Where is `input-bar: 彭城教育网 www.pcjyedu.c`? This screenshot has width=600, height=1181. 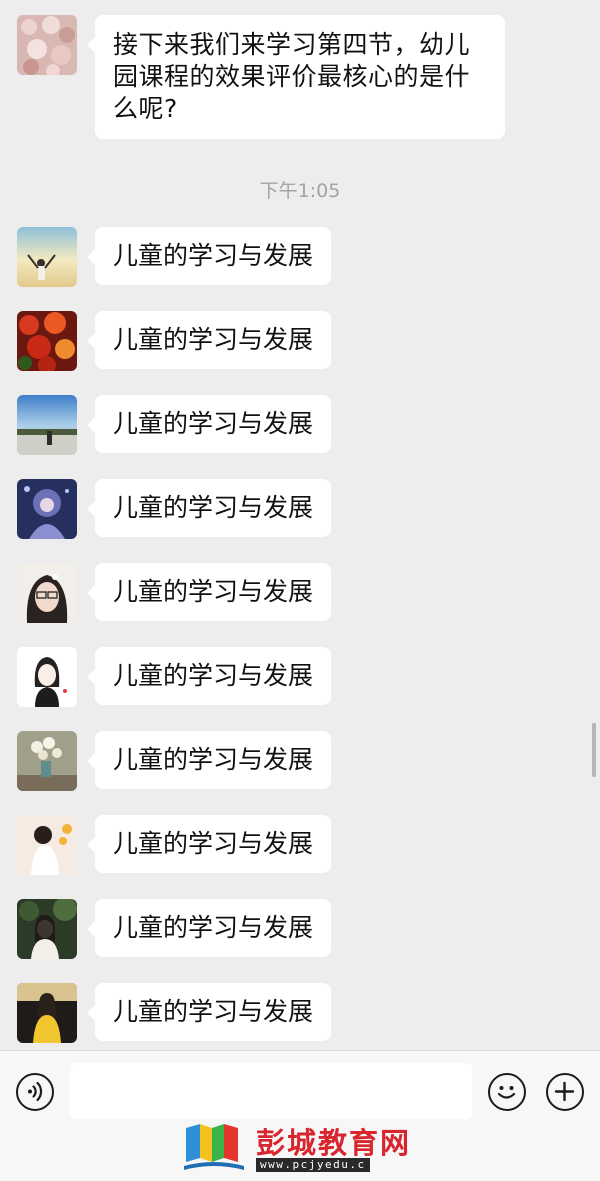 input-bar: 彭城教育网 www.pcjyedu.c is located at coordinates (300, 1115).